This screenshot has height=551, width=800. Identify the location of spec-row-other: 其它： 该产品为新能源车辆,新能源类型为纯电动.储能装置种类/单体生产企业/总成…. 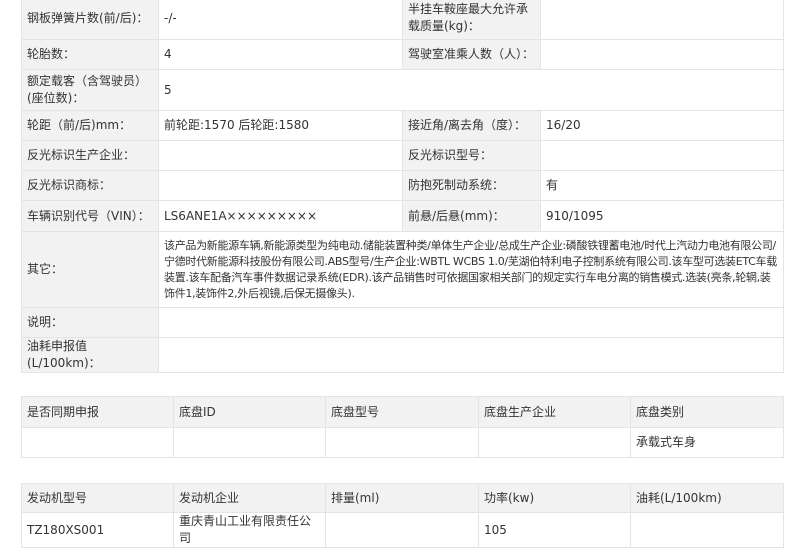
(402, 269).